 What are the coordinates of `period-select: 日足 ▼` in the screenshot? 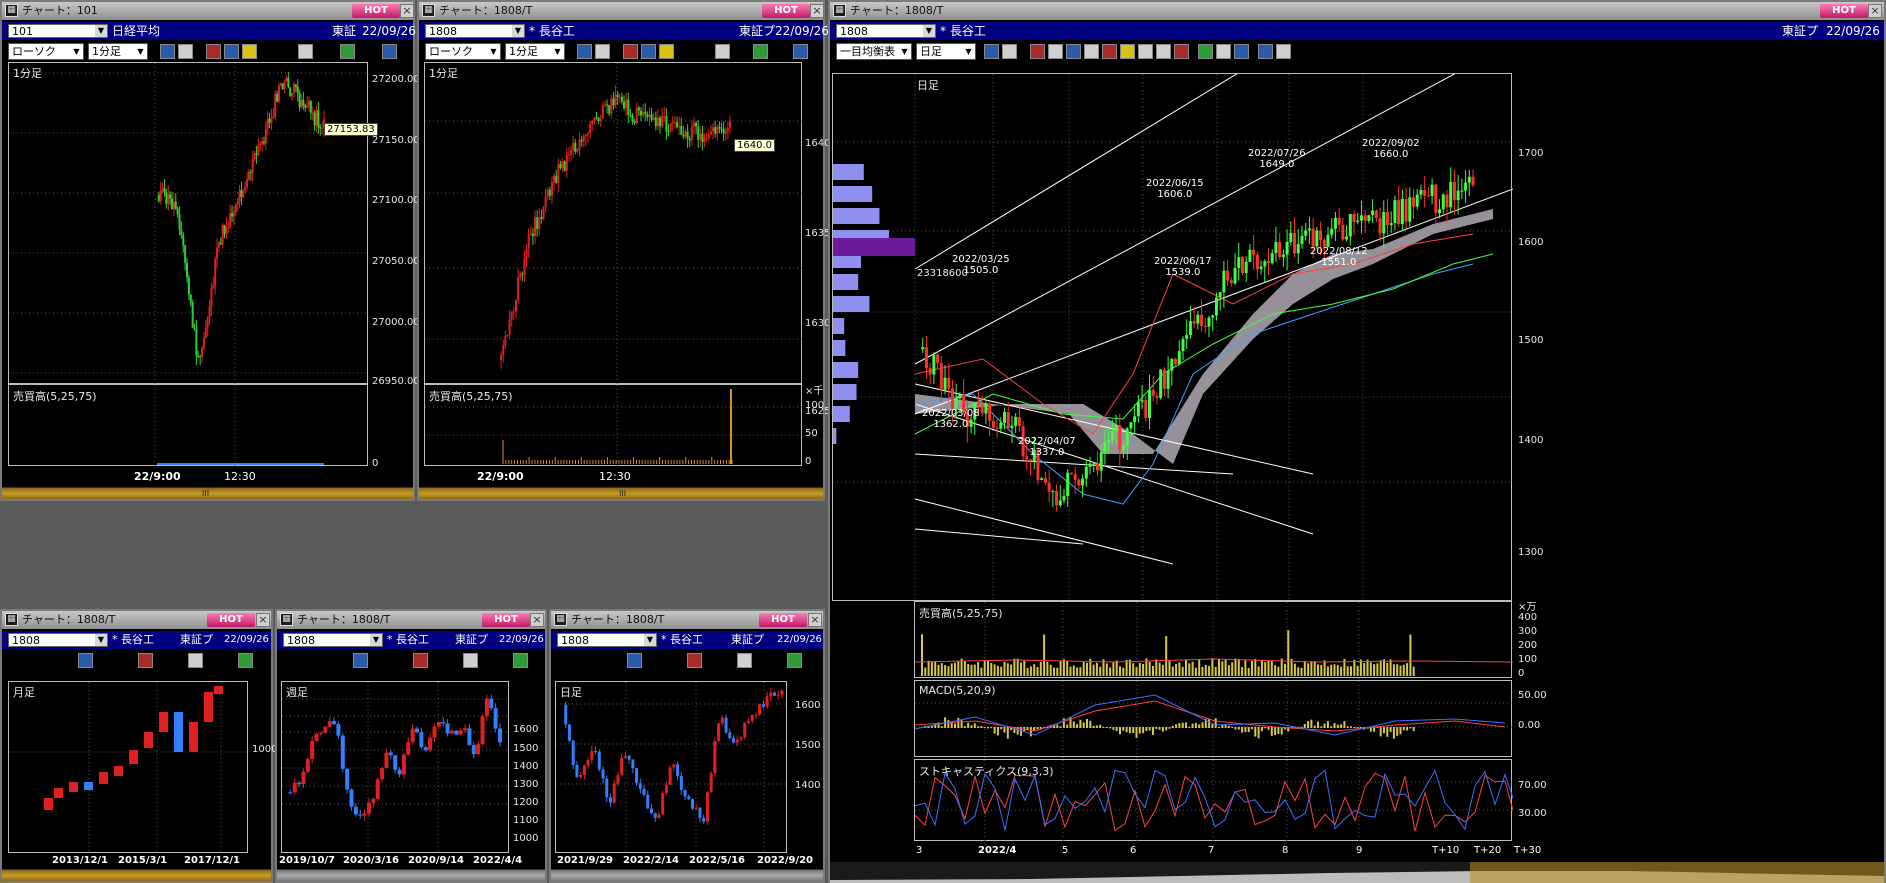 It's located at (946, 51).